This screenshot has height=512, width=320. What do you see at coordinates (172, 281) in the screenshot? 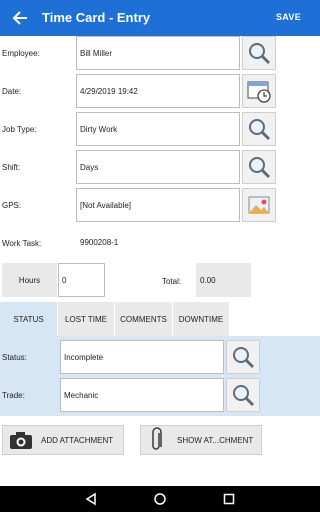
I see `total-label: Total:` at bounding box center [172, 281].